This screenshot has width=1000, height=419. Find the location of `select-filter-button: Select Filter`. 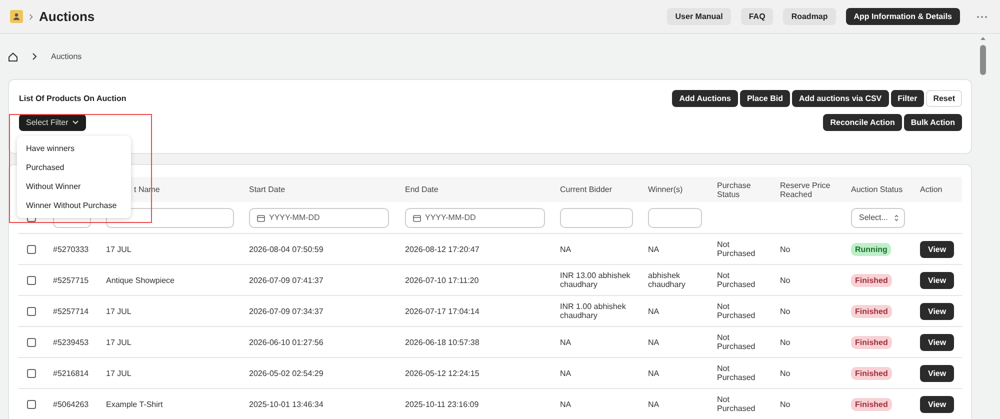

select-filter-button: Select Filter is located at coordinates (52, 122).